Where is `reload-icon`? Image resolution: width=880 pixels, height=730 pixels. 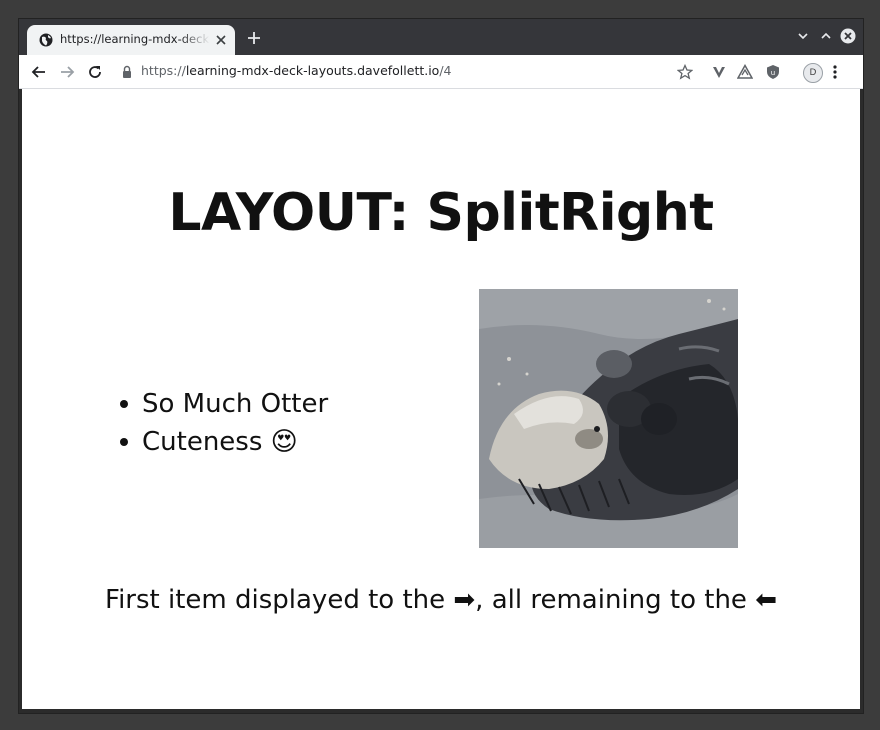 reload-icon is located at coordinates (95, 72).